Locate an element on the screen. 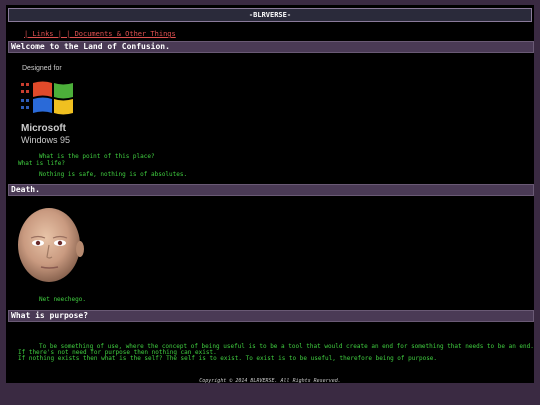 This screenshot has width=540, height=405. site-title: -BLRVERSE- is located at coordinates (270, 15).